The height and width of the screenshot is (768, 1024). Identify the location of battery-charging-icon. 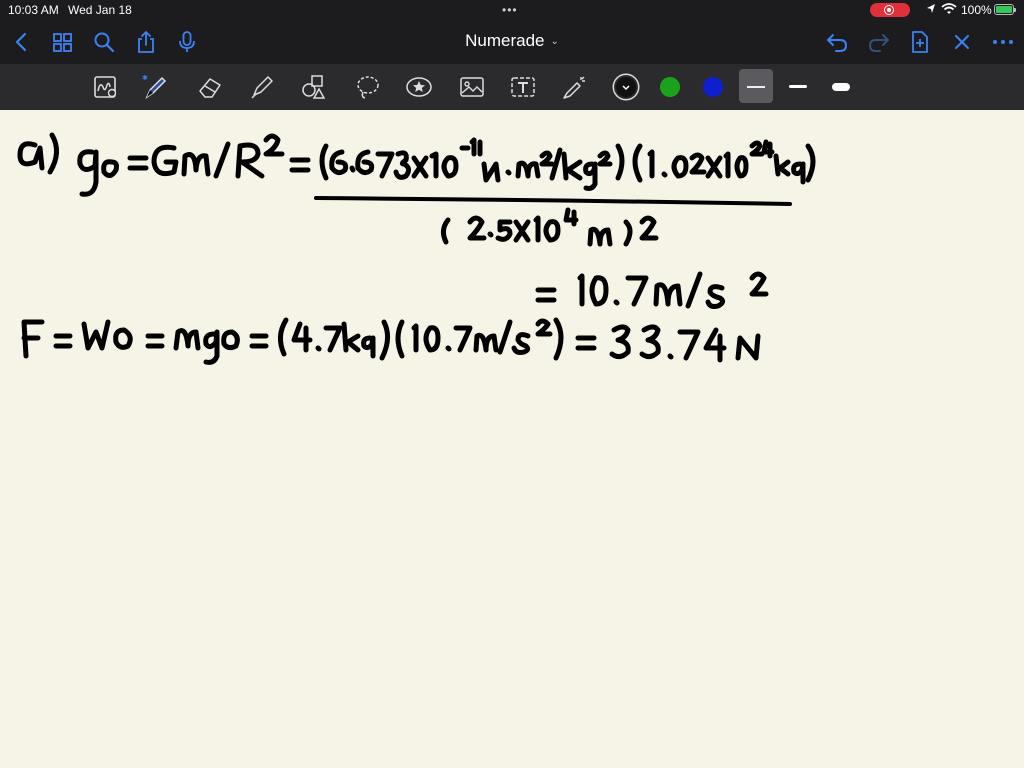
(1005, 9).